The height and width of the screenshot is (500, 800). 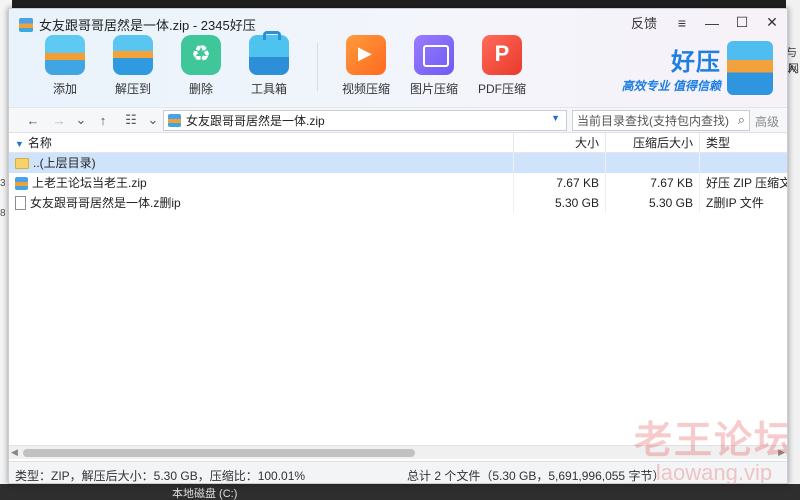 What do you see at coordinates (89, 183) in the screenshot?
I see `file-name: 上老王论坛当老王.zip` at bounding box center [89, 183].